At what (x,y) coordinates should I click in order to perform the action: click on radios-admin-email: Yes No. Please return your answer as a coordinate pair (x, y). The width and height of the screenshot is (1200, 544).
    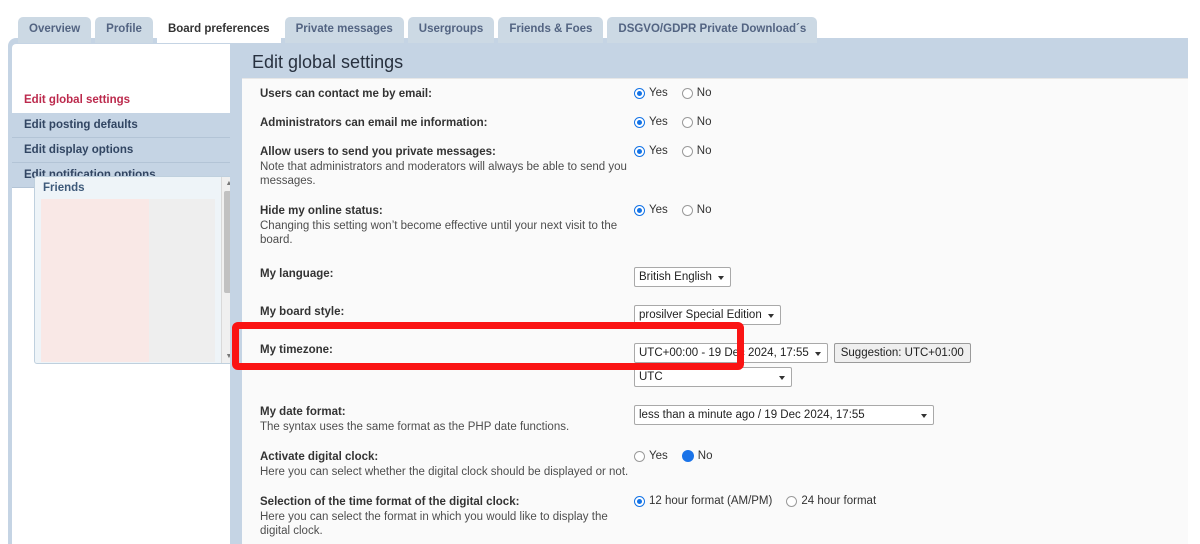
    Looking at the image, I should click on (911, 122).